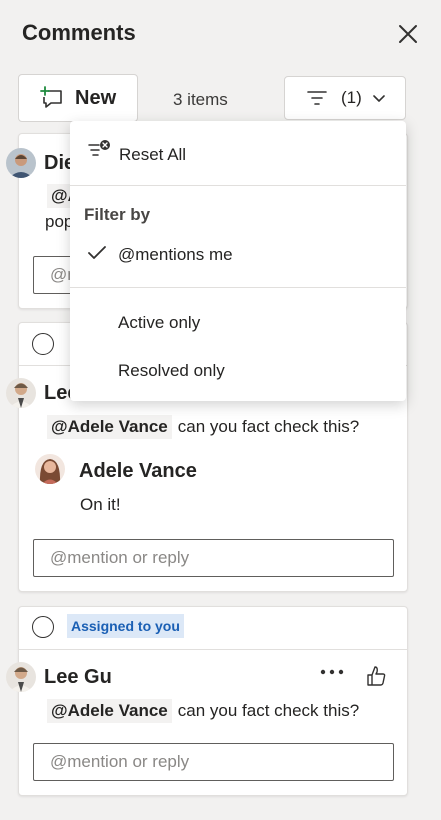 The height and width of the screenshot is (820, 441). Describe the element at coordinates (79, 32) in the screenshot. I see `panel-title: Comments` at that location.